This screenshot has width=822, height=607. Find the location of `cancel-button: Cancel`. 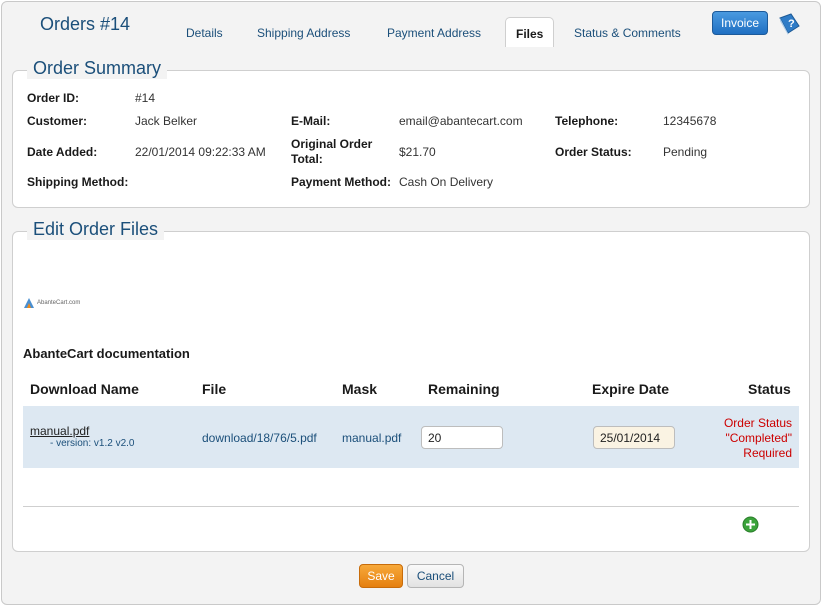

cancel-button: Cancel is located at coordinates (435, 576).